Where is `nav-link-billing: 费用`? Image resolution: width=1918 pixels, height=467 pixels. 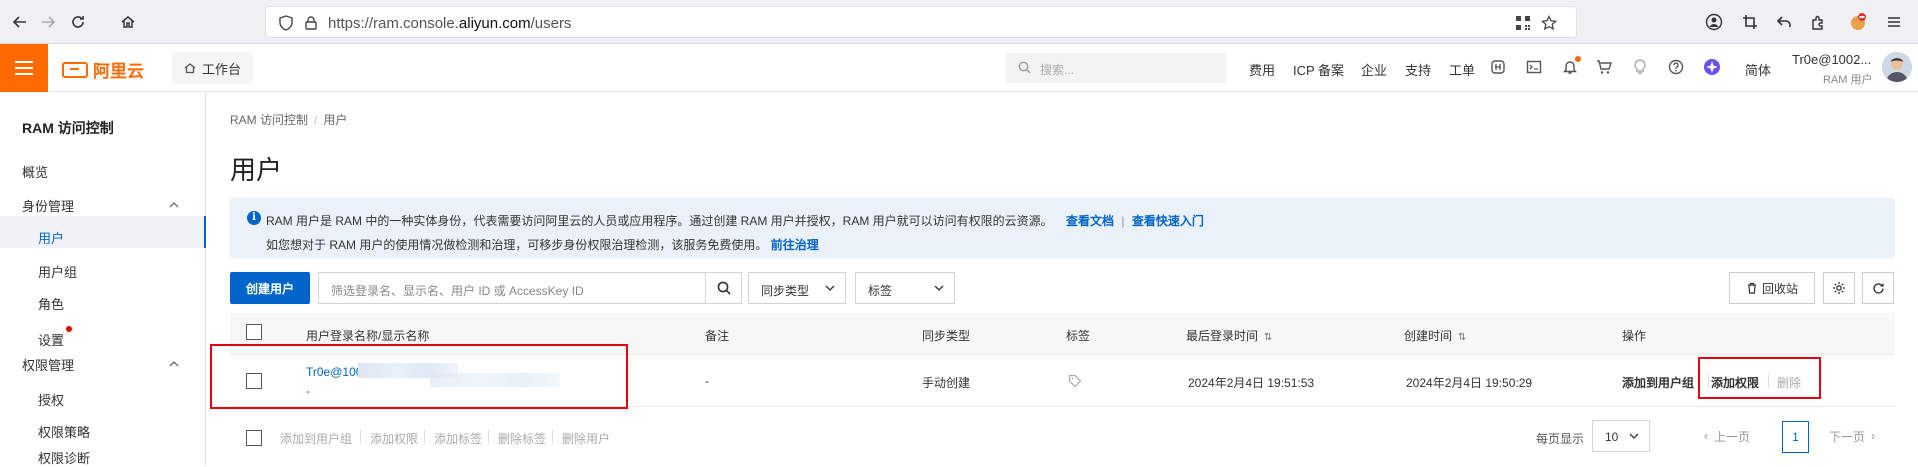 nav-link-billing: 费用 is located at coordinates (1262, 69).